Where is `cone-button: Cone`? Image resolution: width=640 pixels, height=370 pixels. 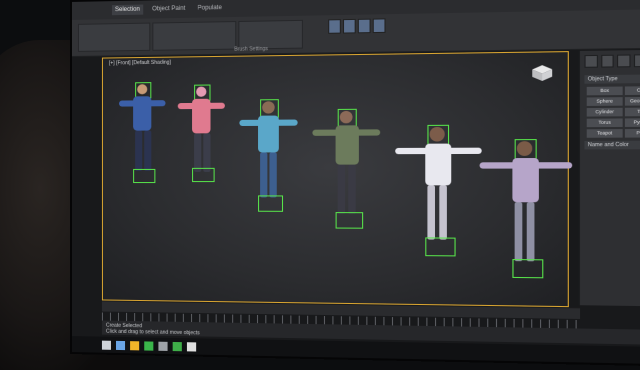
cone-button: Cone is located at coordinates (632, 91).